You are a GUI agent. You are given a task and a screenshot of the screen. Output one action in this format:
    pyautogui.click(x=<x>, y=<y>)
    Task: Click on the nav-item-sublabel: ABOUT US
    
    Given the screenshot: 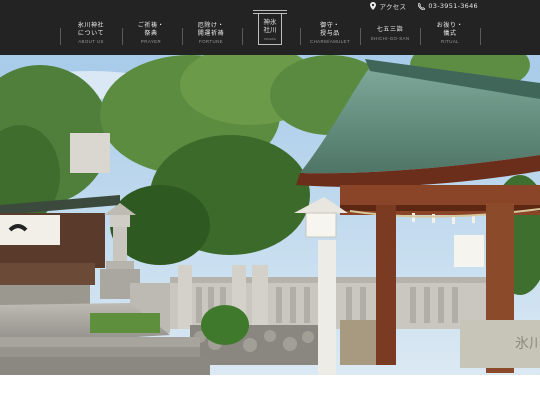 What is the action you would take?
    pyautogui.click(x=91, y=41)
    